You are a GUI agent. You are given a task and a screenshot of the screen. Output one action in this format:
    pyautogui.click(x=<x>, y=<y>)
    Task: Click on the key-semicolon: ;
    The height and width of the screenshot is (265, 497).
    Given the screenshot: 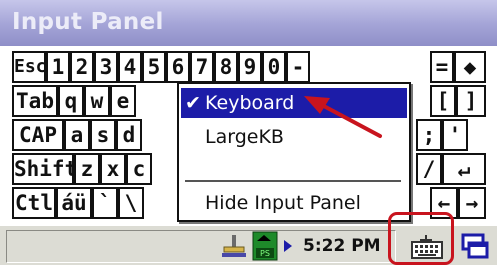 What is the action you would take?
    pyautogui.click(x=429, y=135)
    